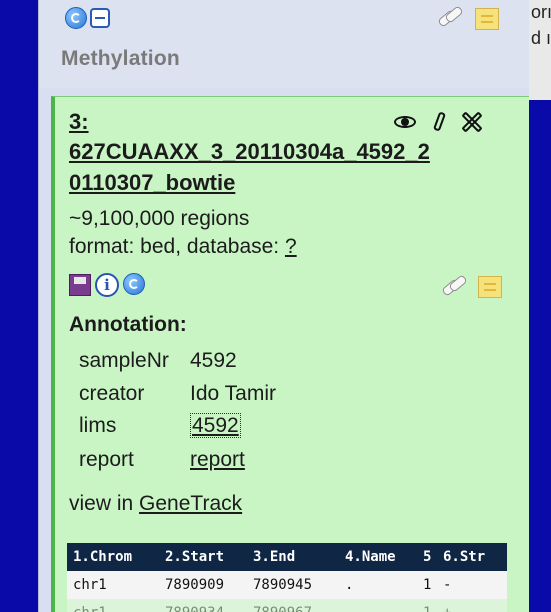 The width and height of the screenshot is (551, 612). What do you see at coordinates (283, 585) in the screenshot?
I see `table-cell: 7890945` at bounding box center [283, 585].